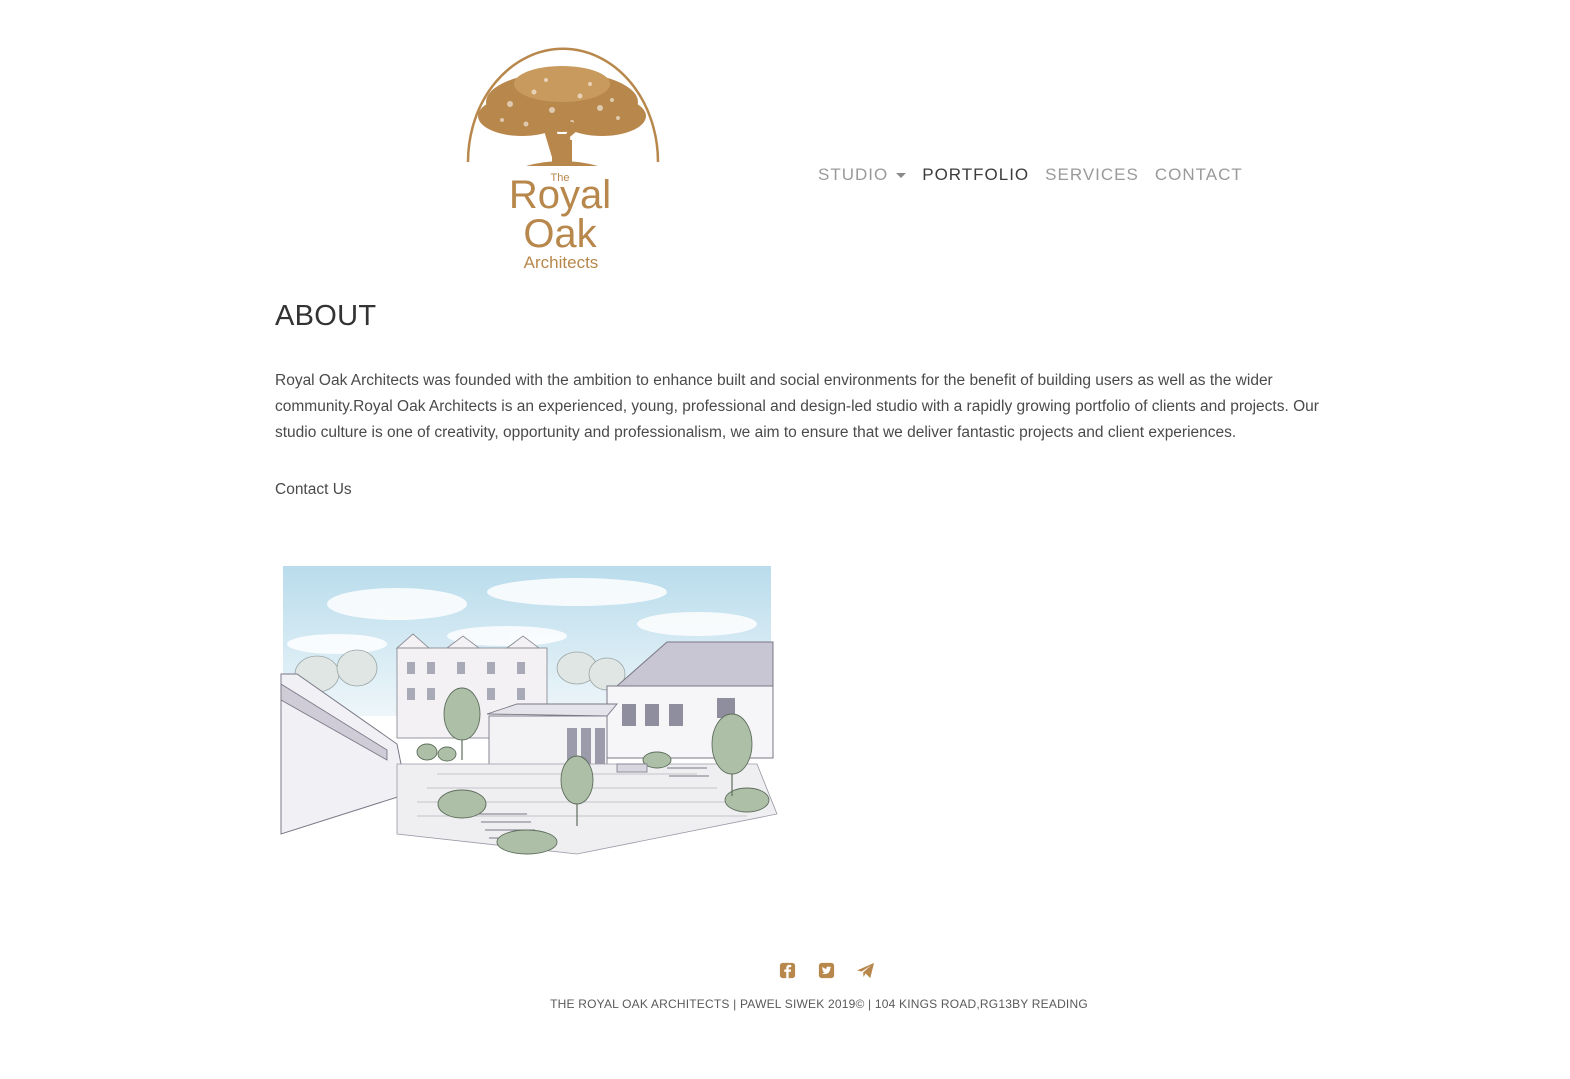 The image size is (1570, 1079). I want to click on caret-down-icon, so click(901, 175).